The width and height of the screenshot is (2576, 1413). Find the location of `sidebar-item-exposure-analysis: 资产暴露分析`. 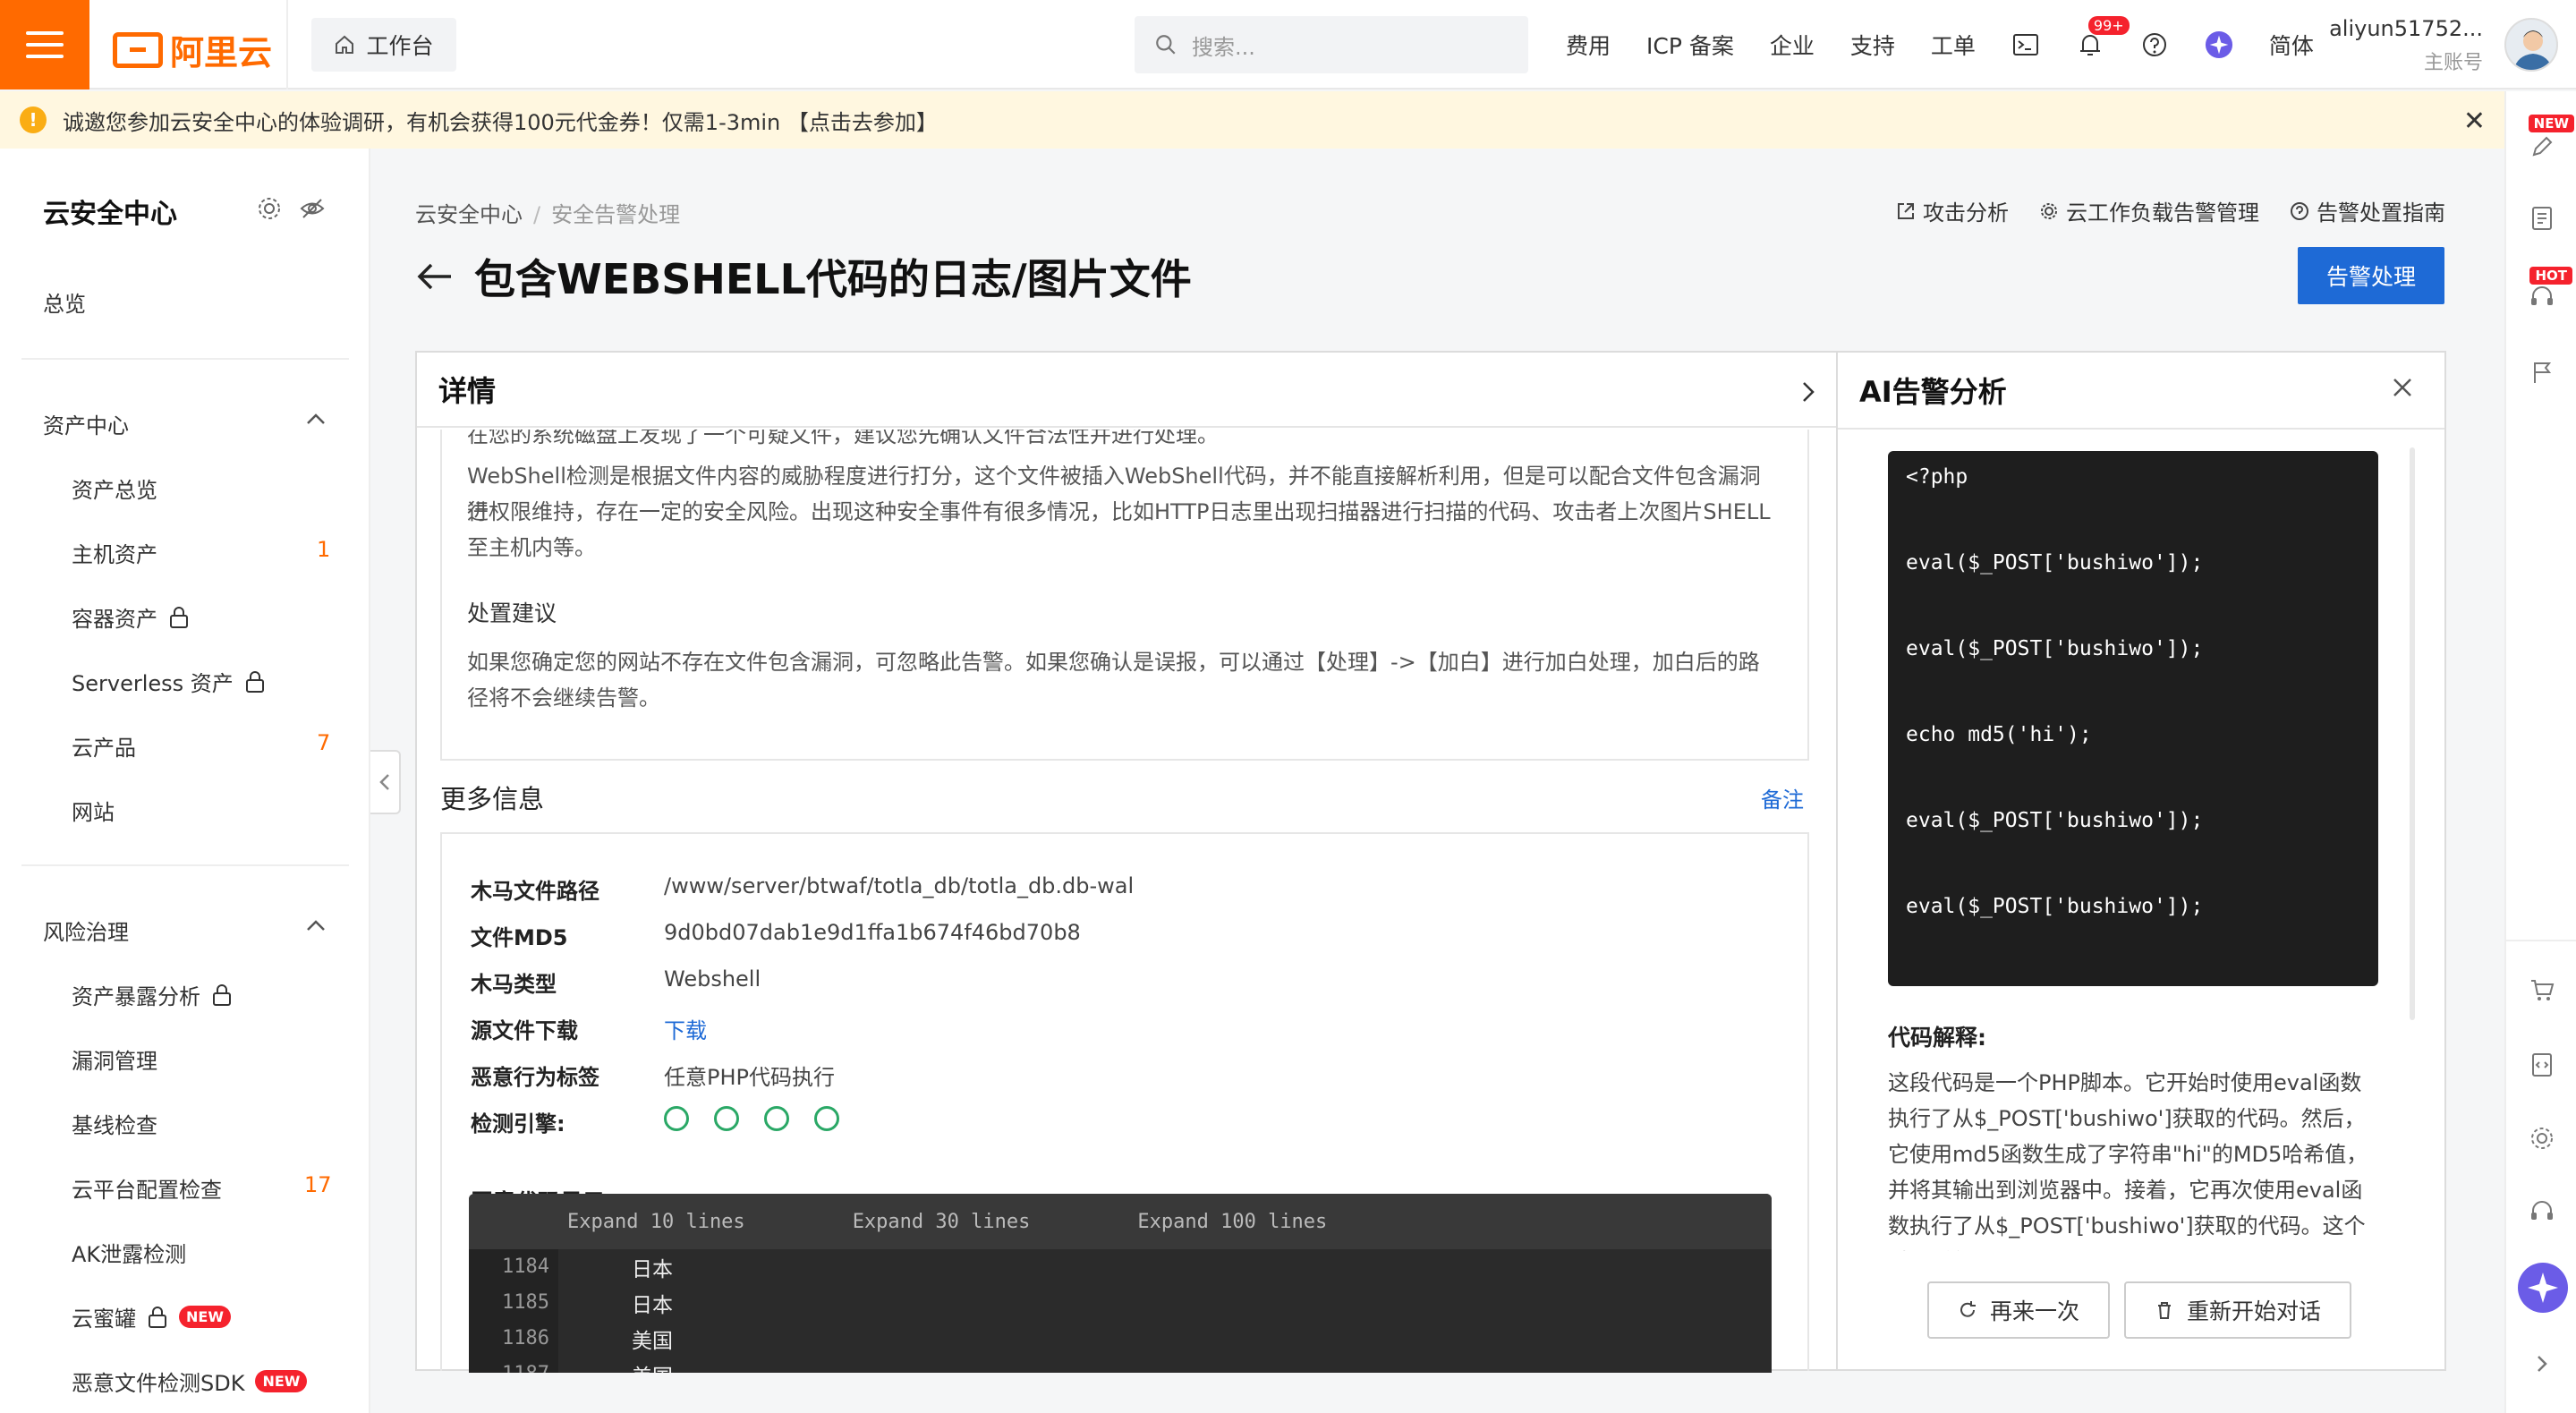

sidebar-item-exposure-analysis: 资产暴露分析 is located at coordinates (152, 994).